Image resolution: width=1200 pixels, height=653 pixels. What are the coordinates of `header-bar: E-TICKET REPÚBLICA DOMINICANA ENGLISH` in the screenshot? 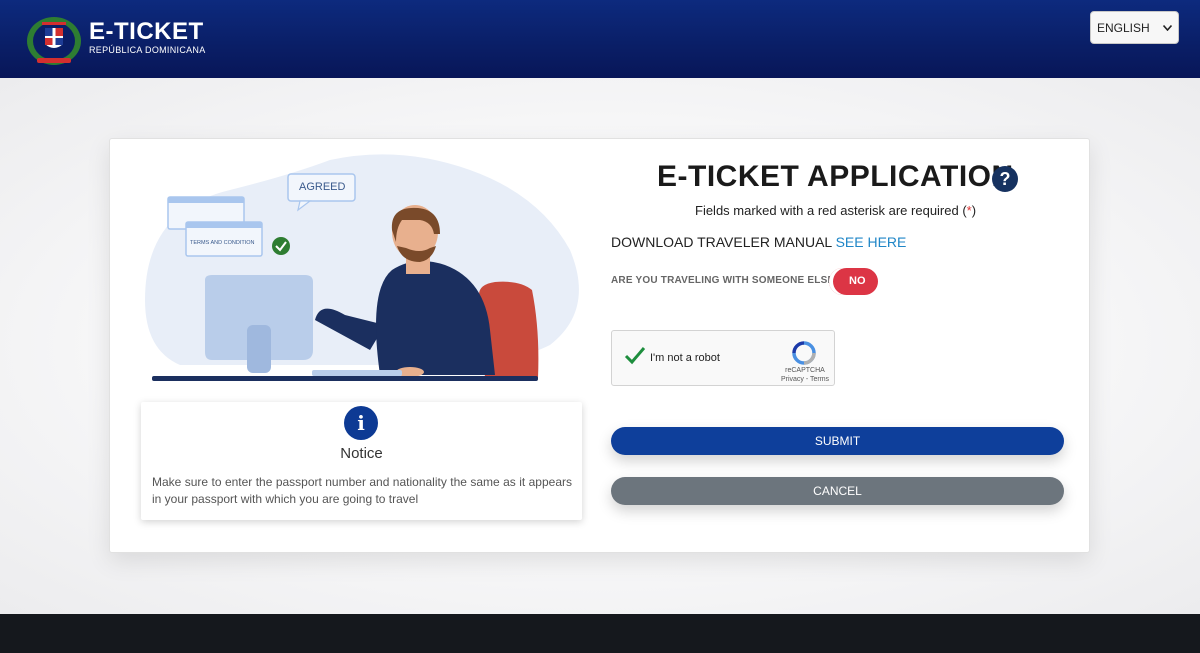 It's located at (600, 39).